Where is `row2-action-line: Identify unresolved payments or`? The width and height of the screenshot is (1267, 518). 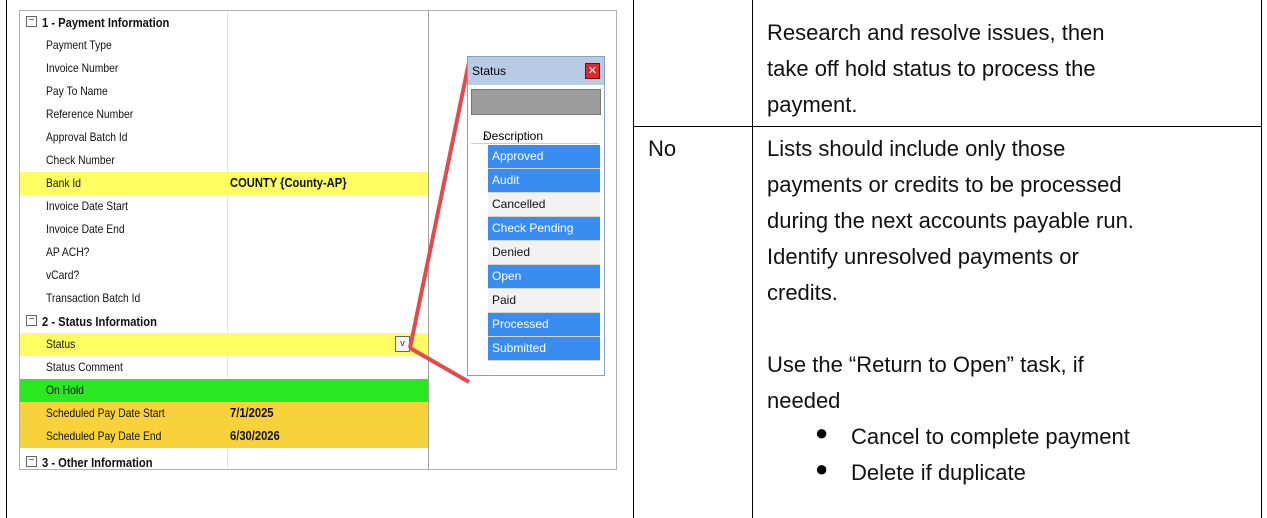 row2-action-line: Identify unresolved payments or is located at coordinates (923, 256).